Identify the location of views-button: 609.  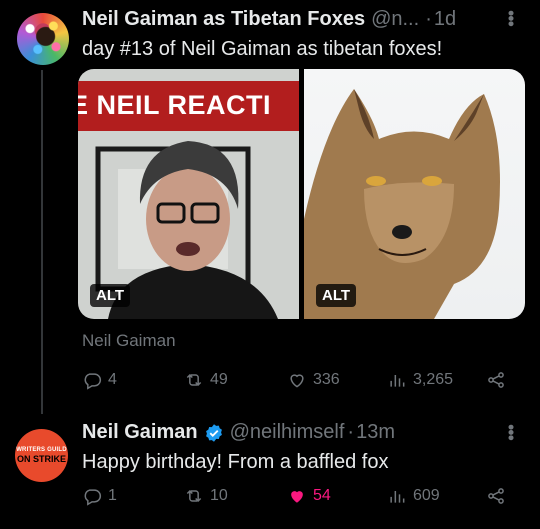
(413, 496).